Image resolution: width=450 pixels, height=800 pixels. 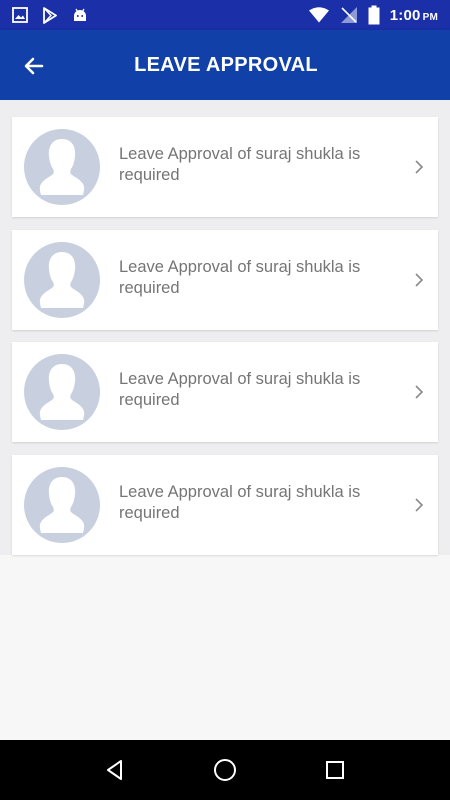 I want to click on page-title: LEAVE APPROVAL, so click(x=226, y=64).